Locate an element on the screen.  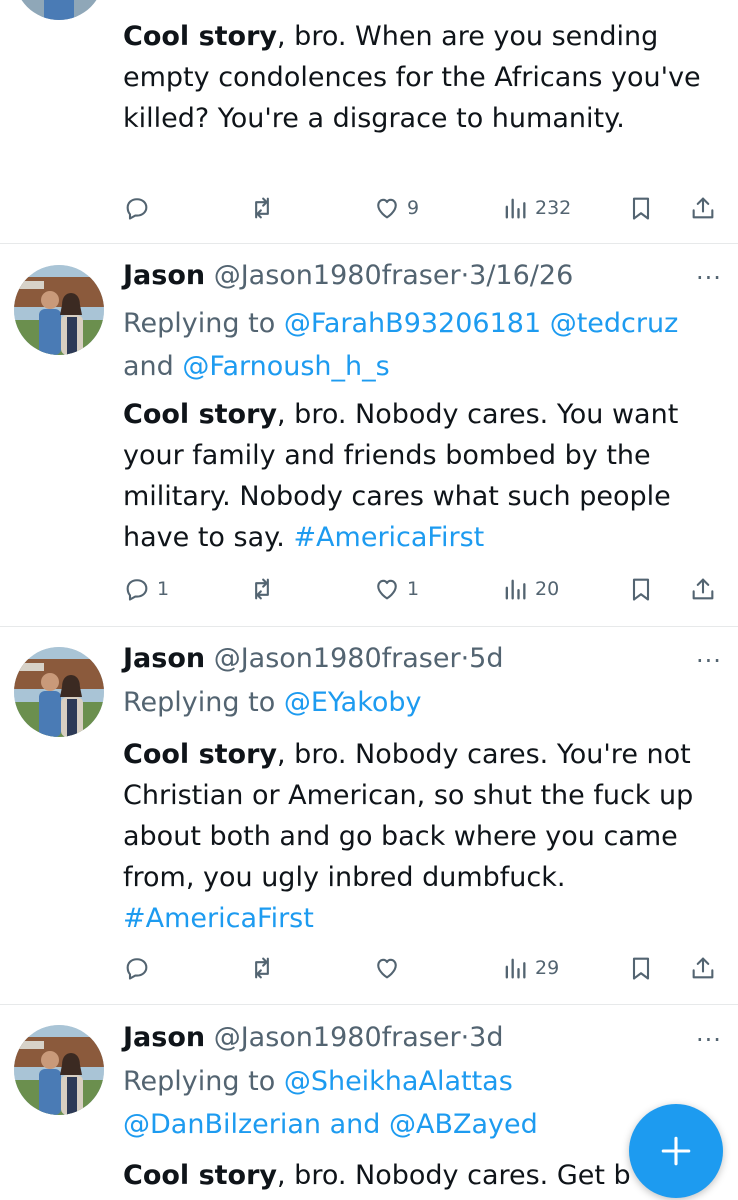
like-button: 9 is located at coordinates (396, 208).